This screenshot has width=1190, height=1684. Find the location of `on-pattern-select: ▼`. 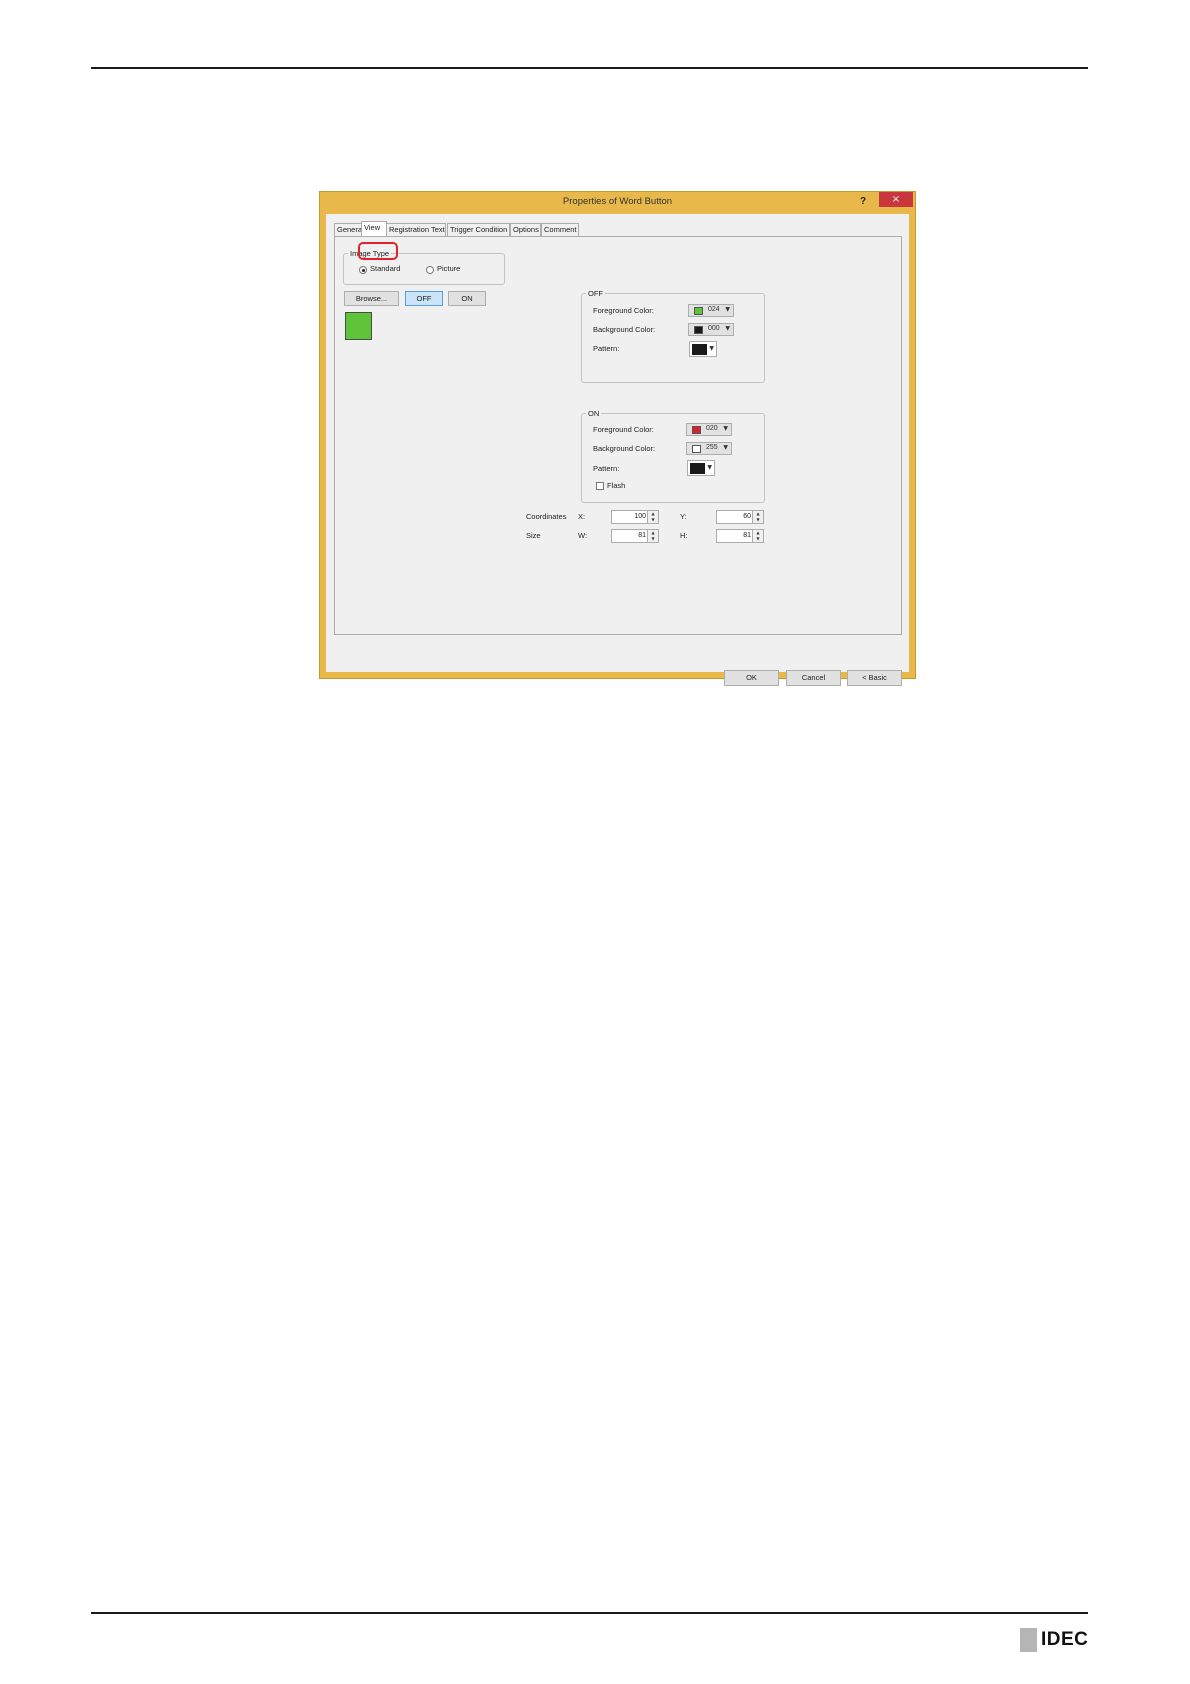

on-pattern-select: ▼ is located at coordinates (701, 468).